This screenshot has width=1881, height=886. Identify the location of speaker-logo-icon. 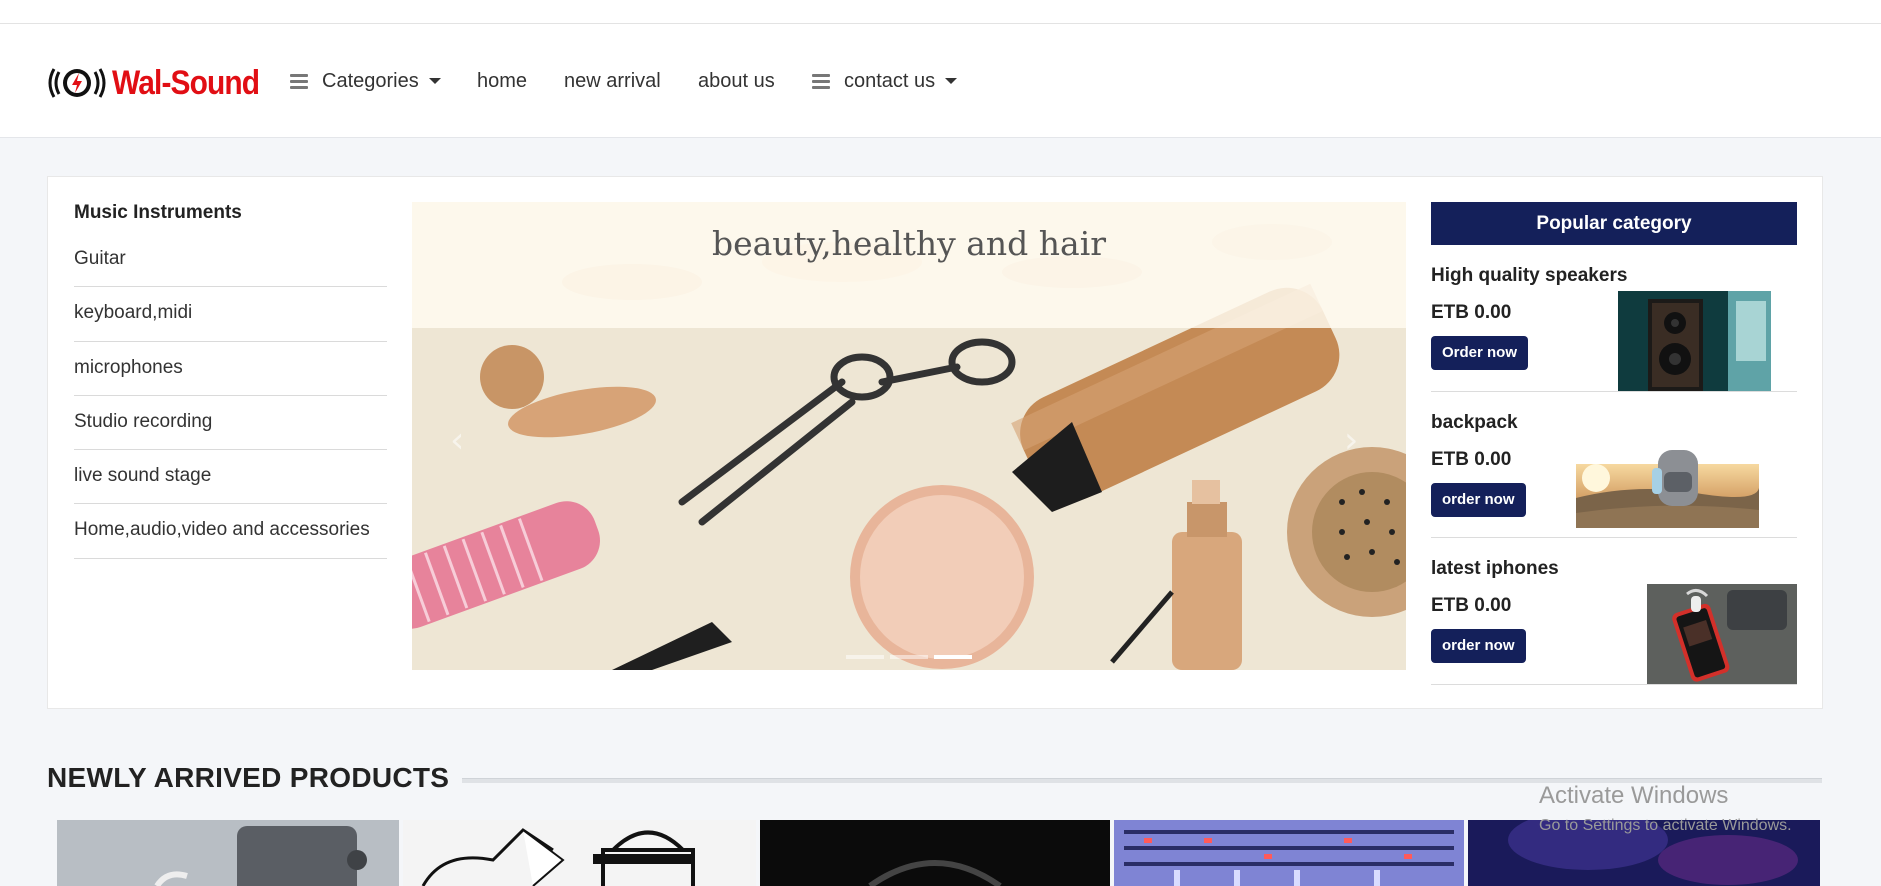
(77, 83).